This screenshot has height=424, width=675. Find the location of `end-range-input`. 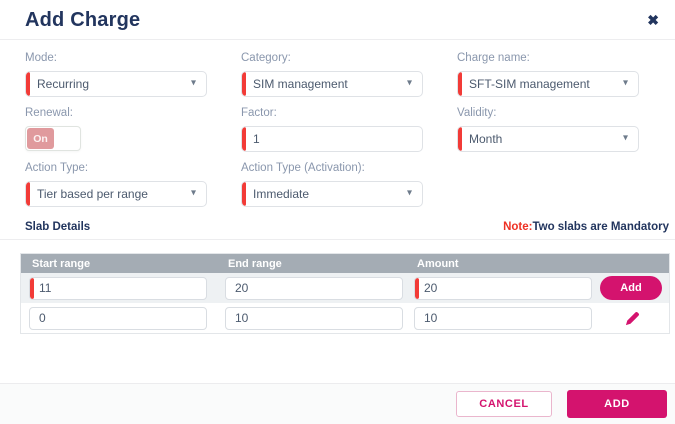

end-range-input is located at coordinates (314, 288).